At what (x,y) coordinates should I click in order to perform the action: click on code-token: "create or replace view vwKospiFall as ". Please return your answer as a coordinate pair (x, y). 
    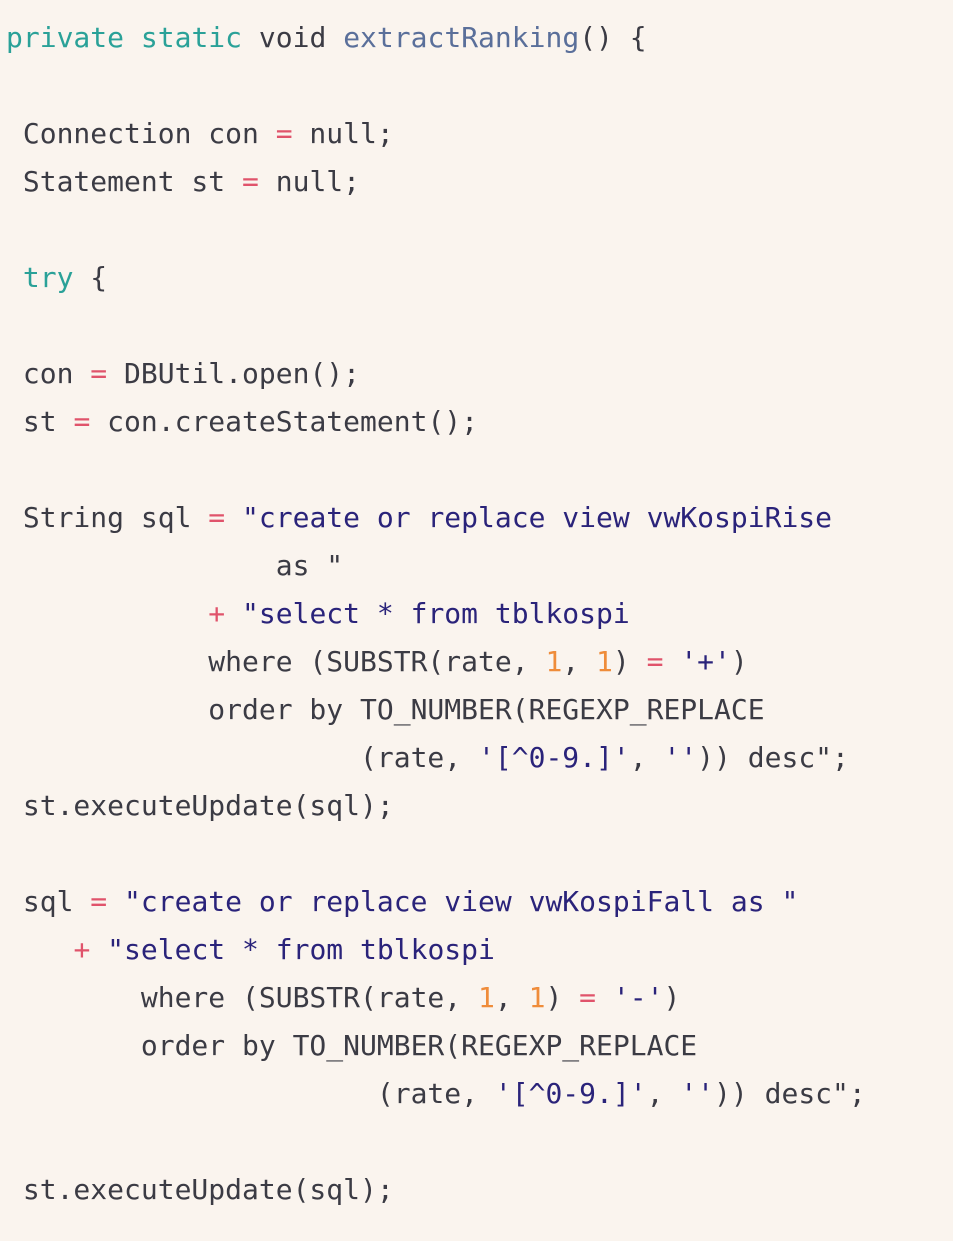
    Looking at the image, I should click on (461, 901).